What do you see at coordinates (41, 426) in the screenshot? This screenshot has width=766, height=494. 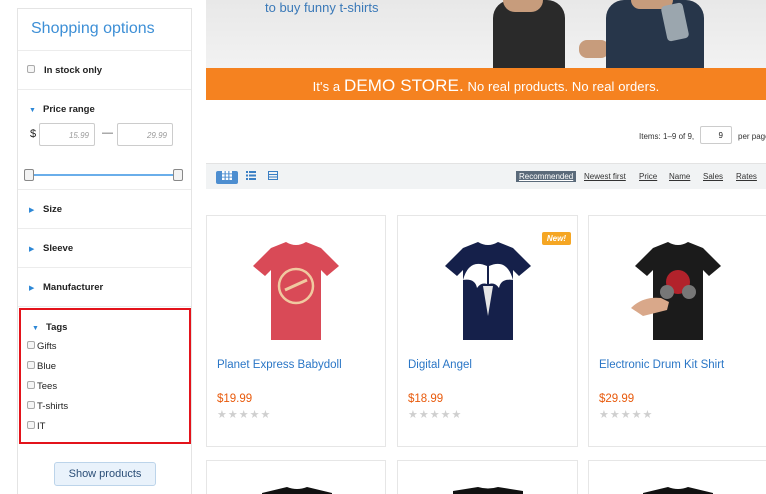 I see `tag-label: IT` at bounding box center [41, 426].